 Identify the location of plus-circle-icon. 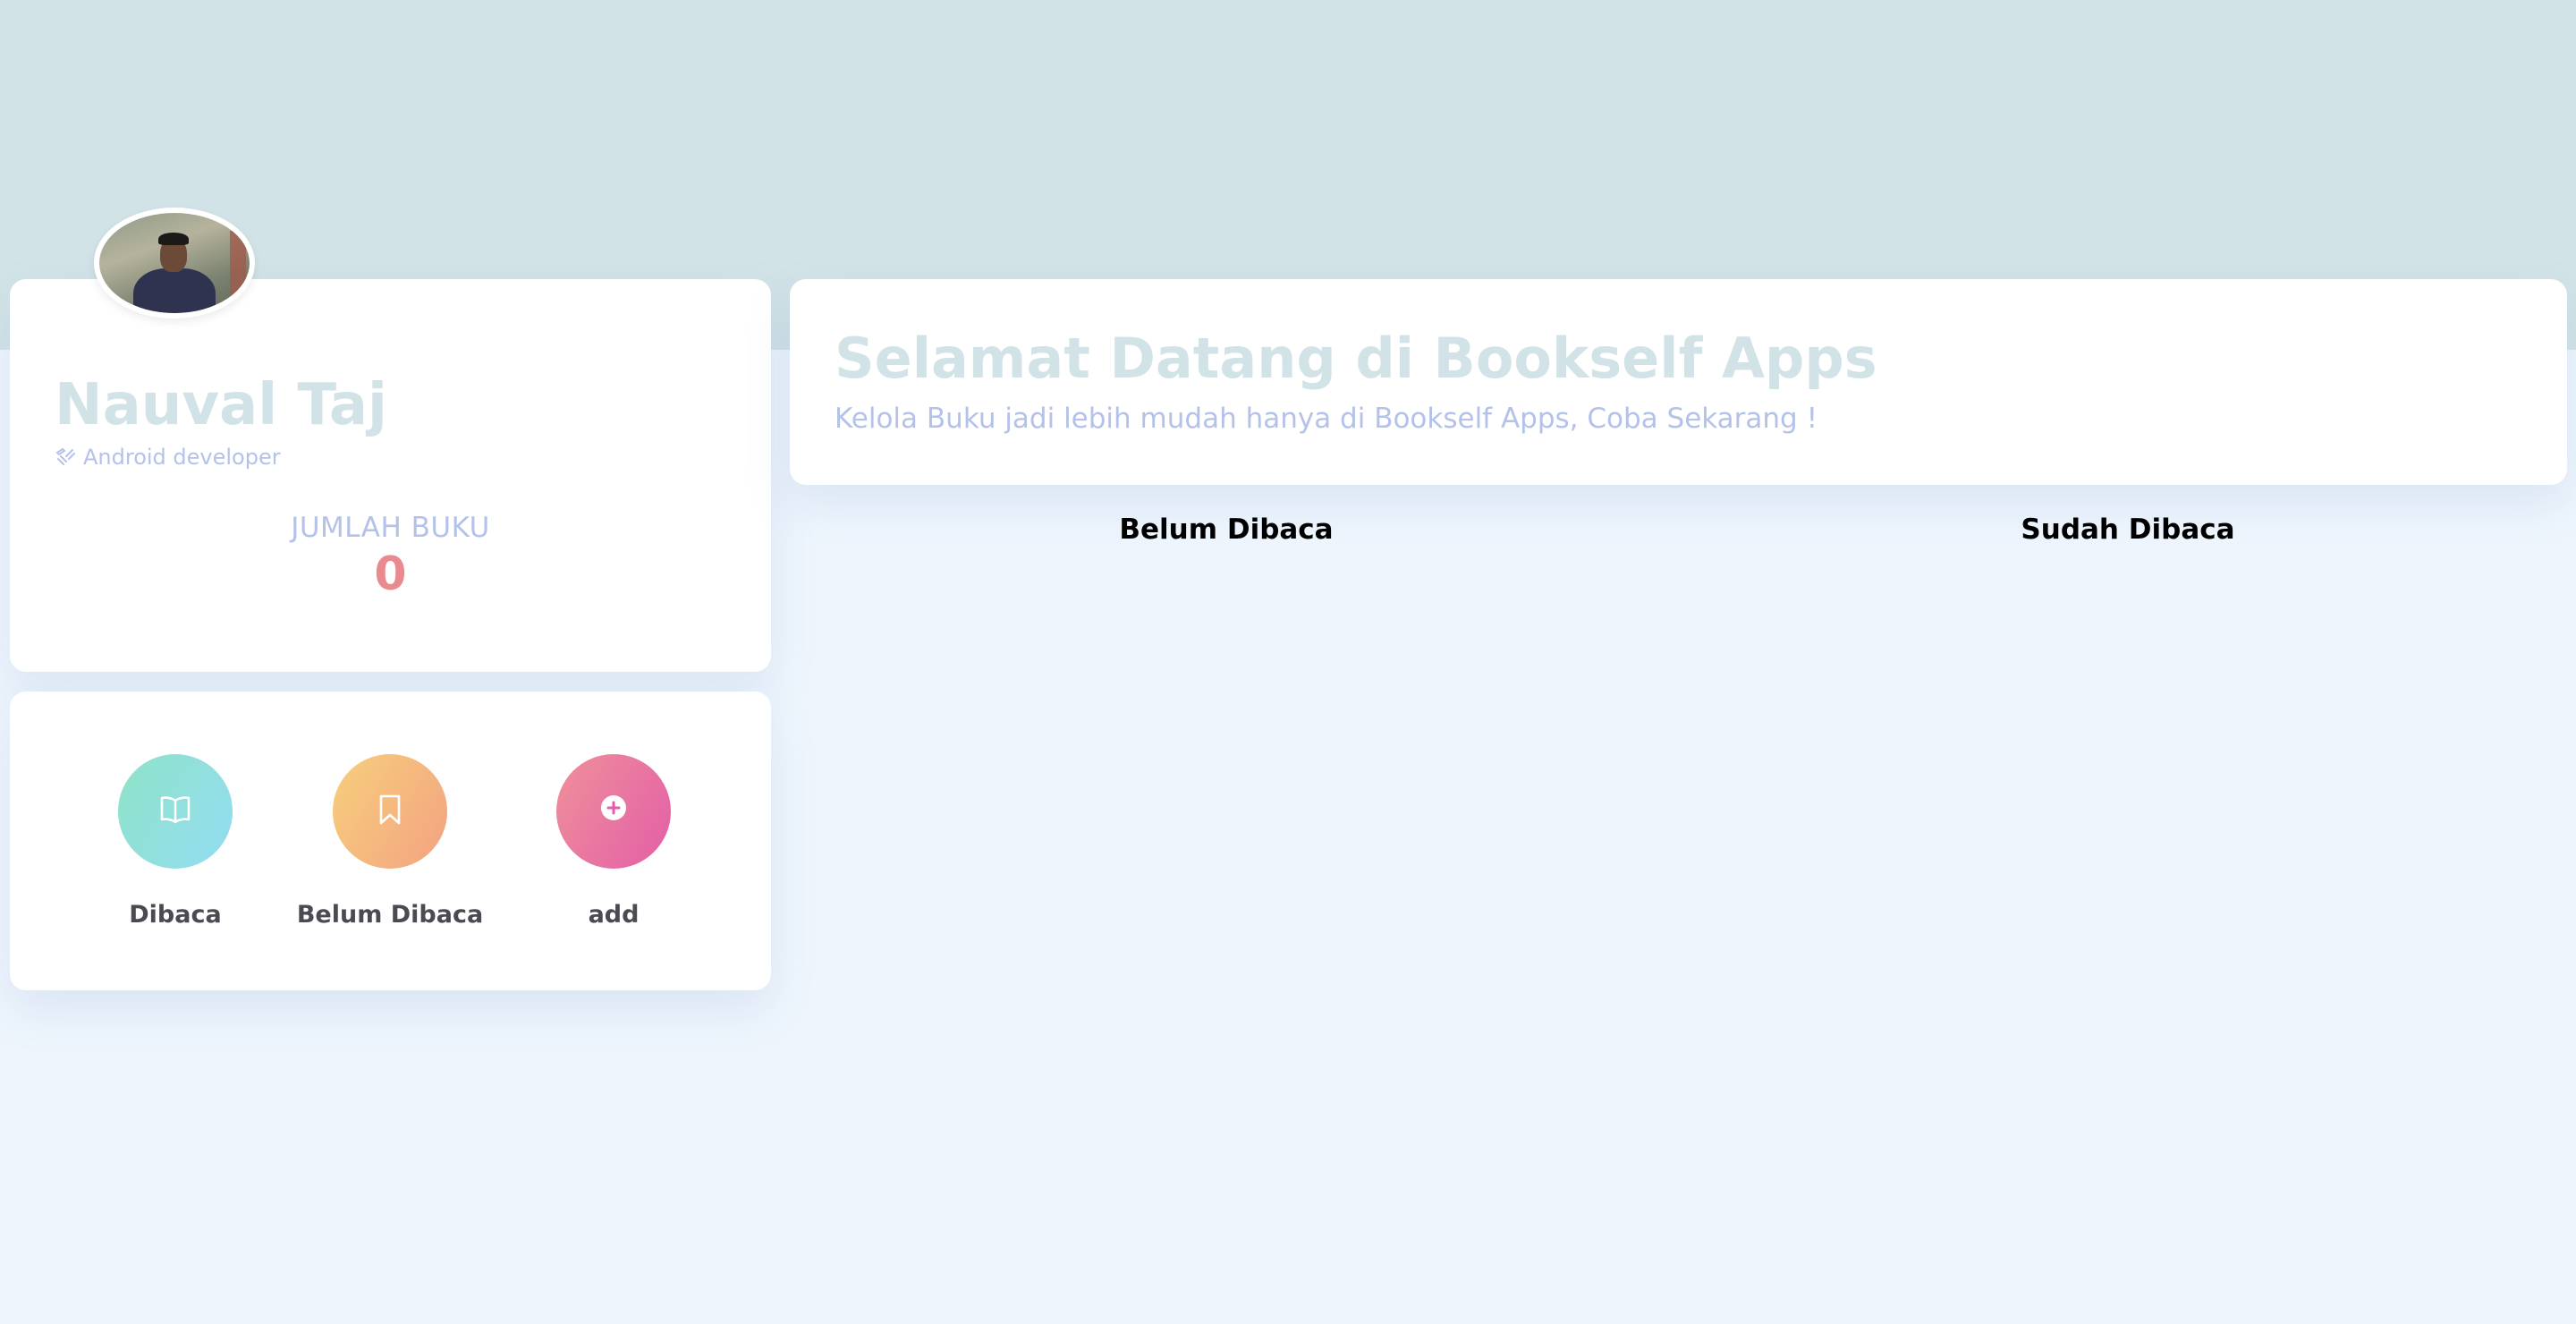
(613, 811).